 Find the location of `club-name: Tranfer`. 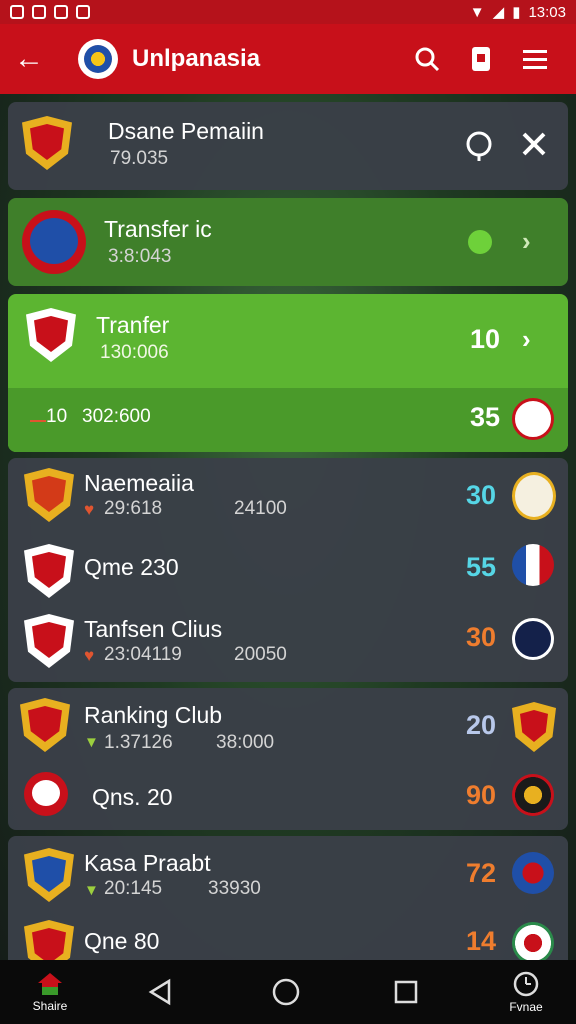

club-name: Tranfer is located at coordinates (133, 325).